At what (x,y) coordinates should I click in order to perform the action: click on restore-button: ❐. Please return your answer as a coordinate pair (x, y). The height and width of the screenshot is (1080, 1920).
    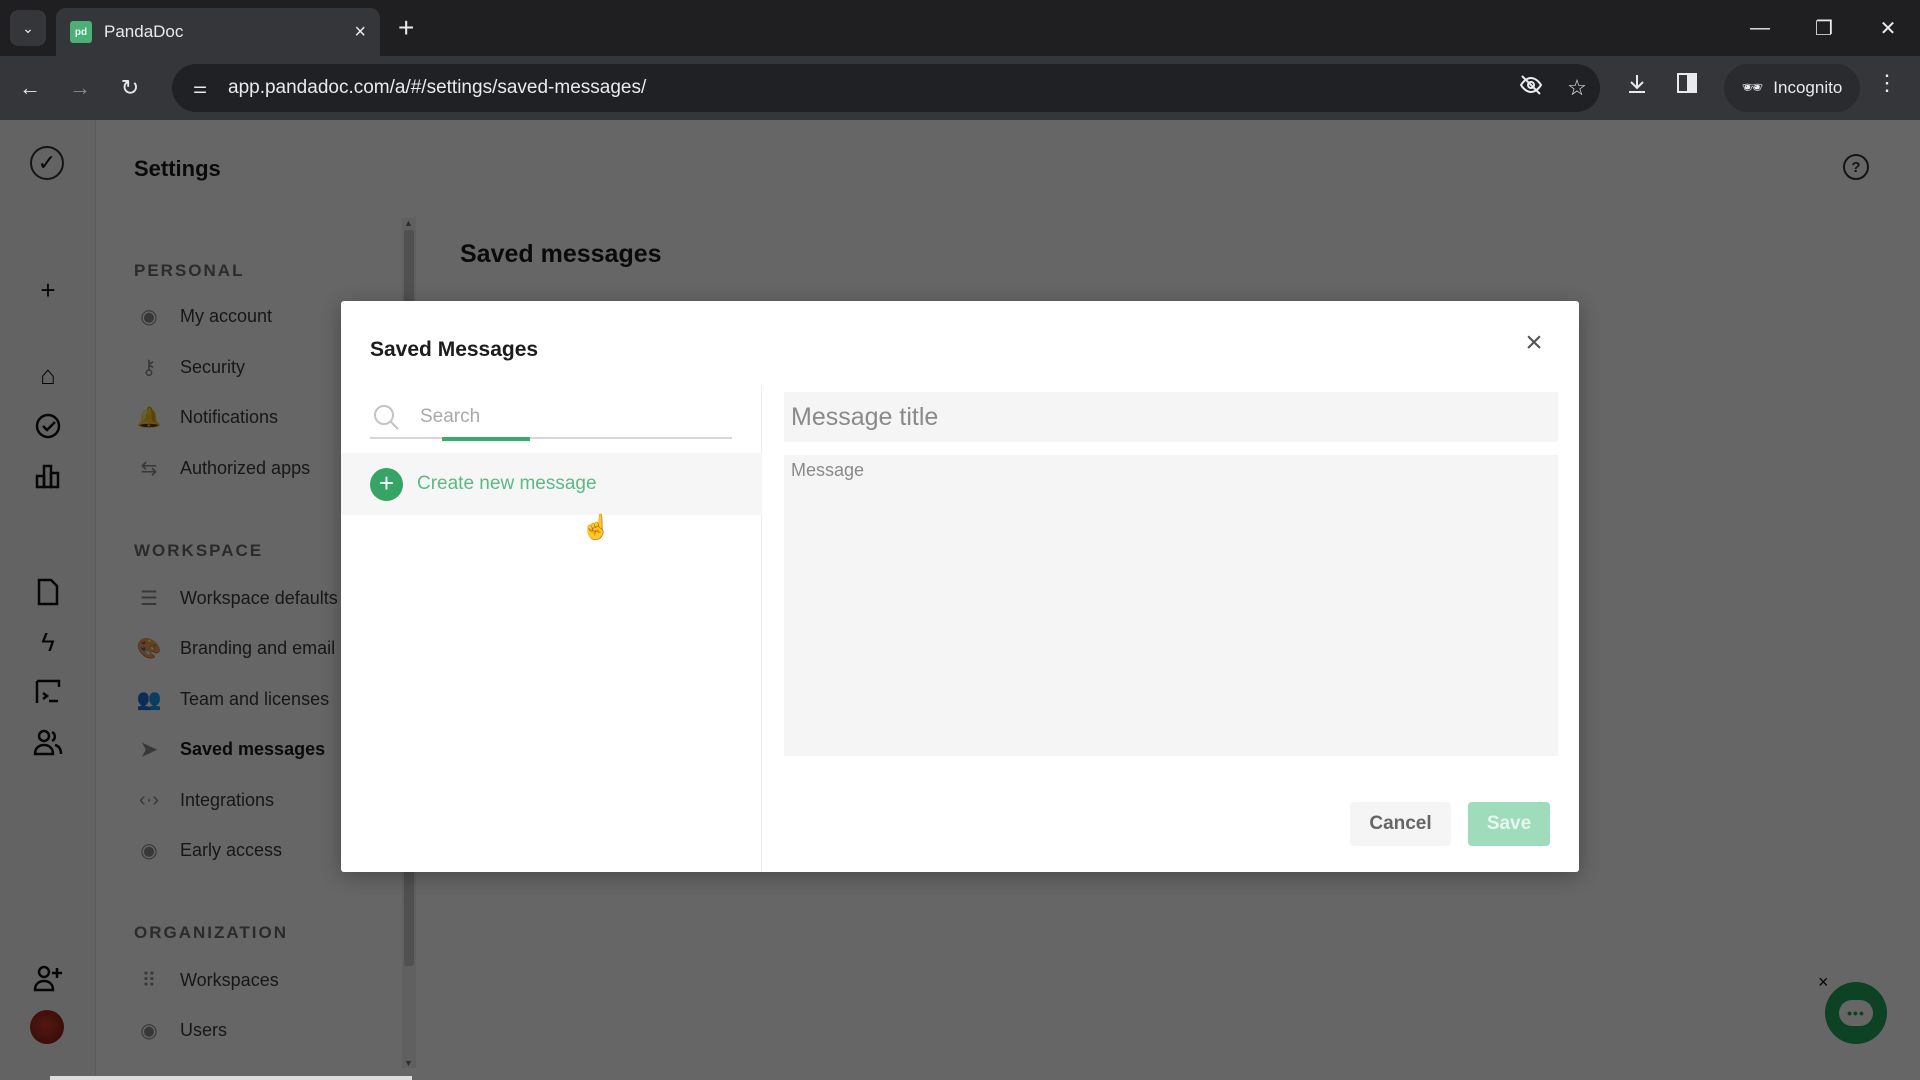
    Looking at the image, I should click on (1824, 28).